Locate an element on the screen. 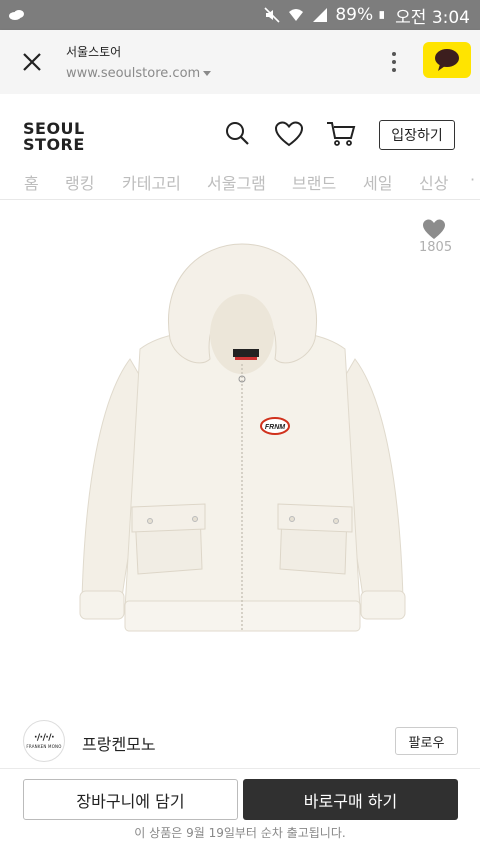  chevron-down-icon is located at coordinates (207, 73).